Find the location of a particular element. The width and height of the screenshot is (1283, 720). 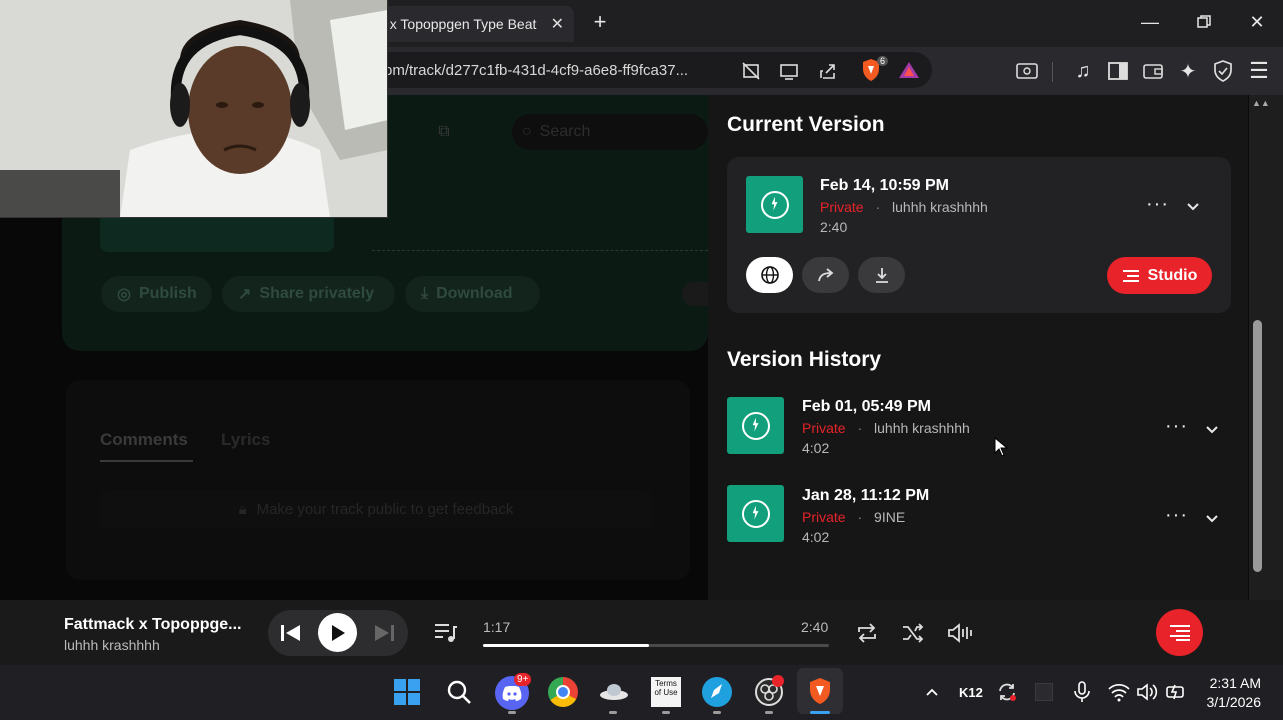

download-button: ⤓ Download is located at coordinates (472, 294).